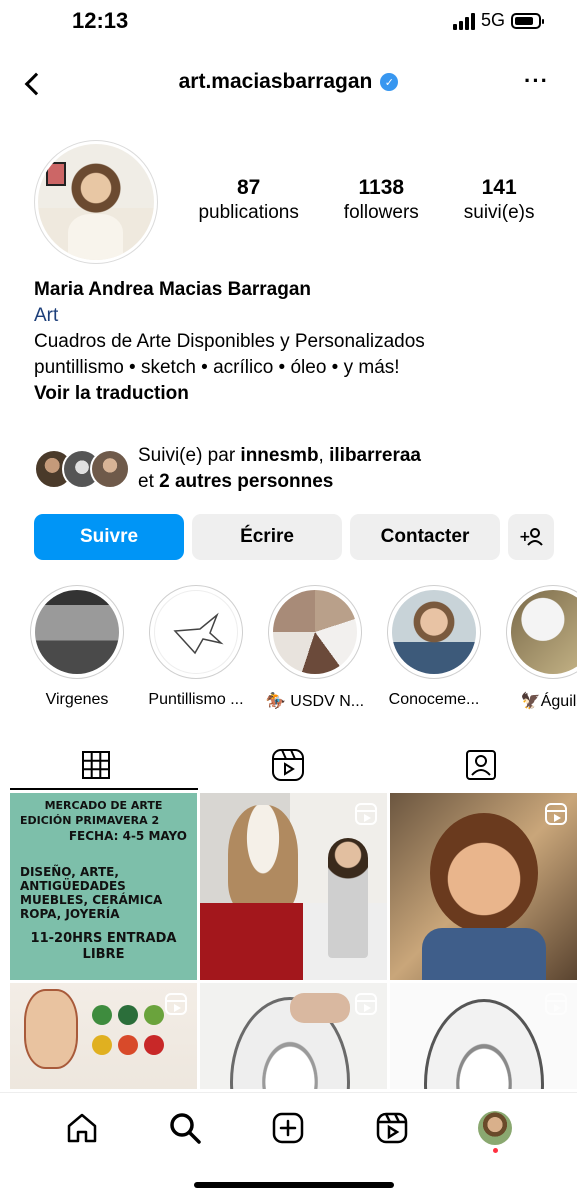  I want to click on nav-home, so click(82, 1128).